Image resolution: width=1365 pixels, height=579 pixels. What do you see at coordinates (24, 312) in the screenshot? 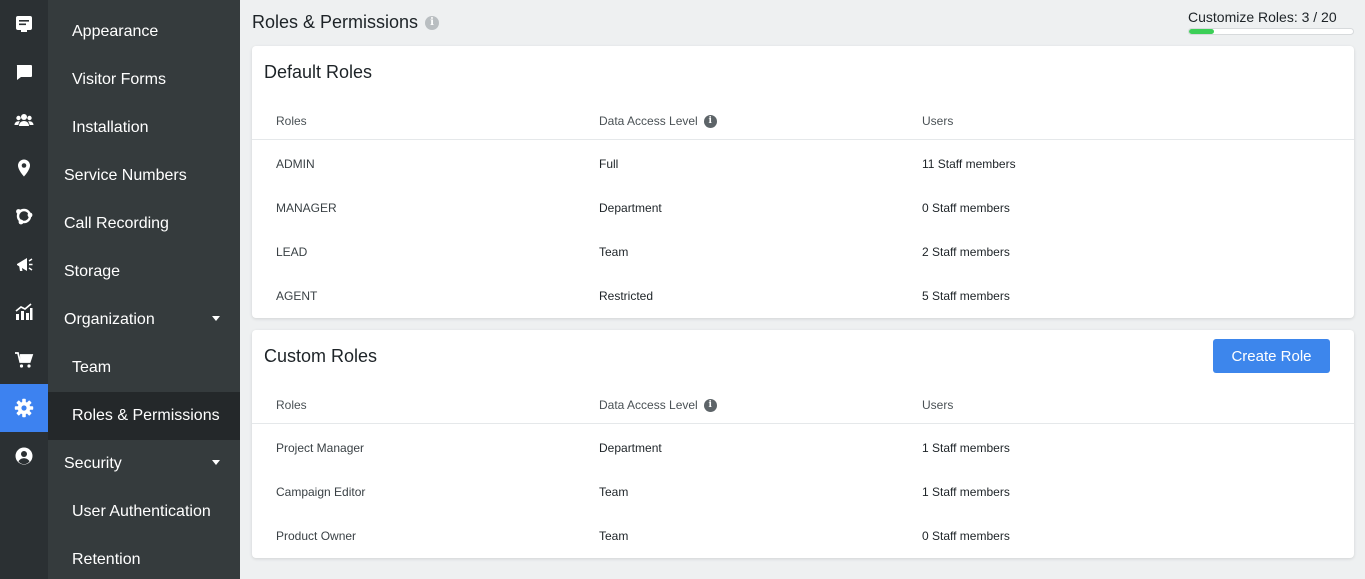
I see `analytics-icon` at bounding box center [24, 312].